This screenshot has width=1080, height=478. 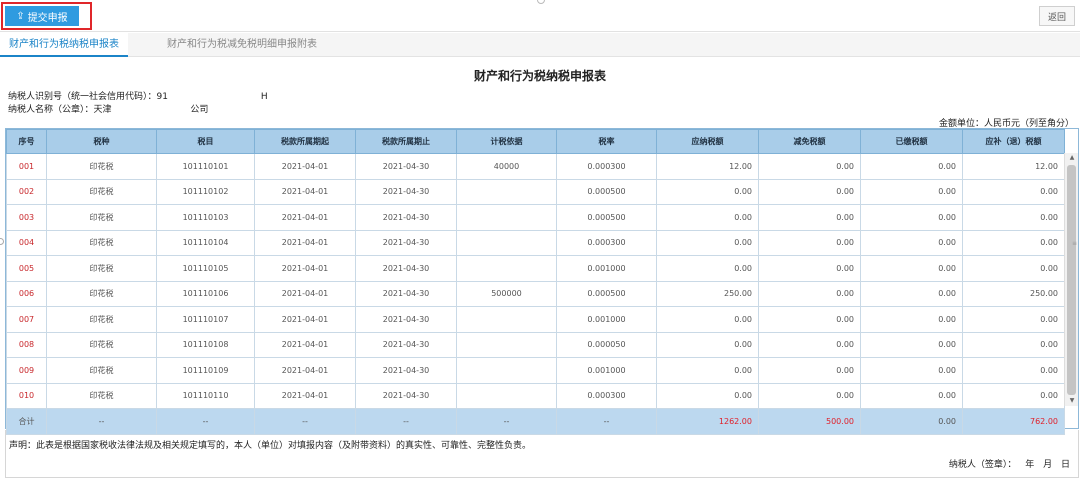 I want to click on row-seq: 008, so click(x=26, y=344).